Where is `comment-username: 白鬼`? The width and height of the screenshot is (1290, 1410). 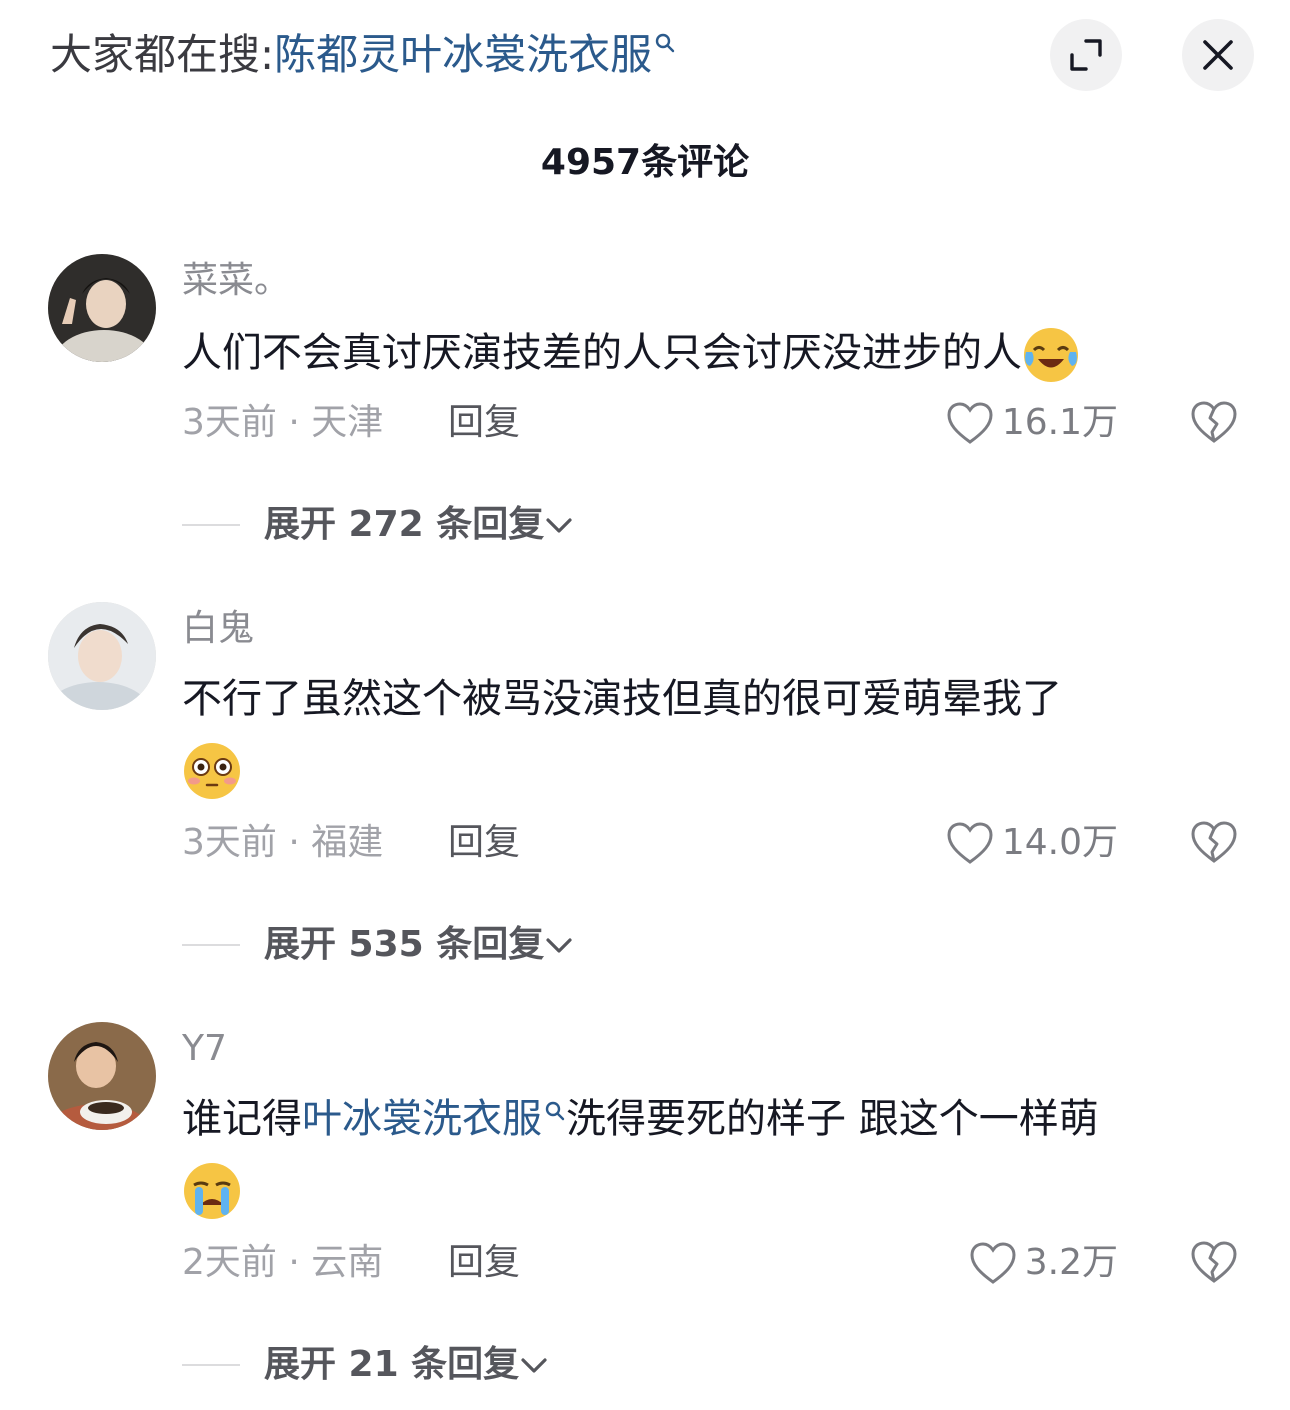 comment-username: 白鬼 is located at coordinates (218, 629).